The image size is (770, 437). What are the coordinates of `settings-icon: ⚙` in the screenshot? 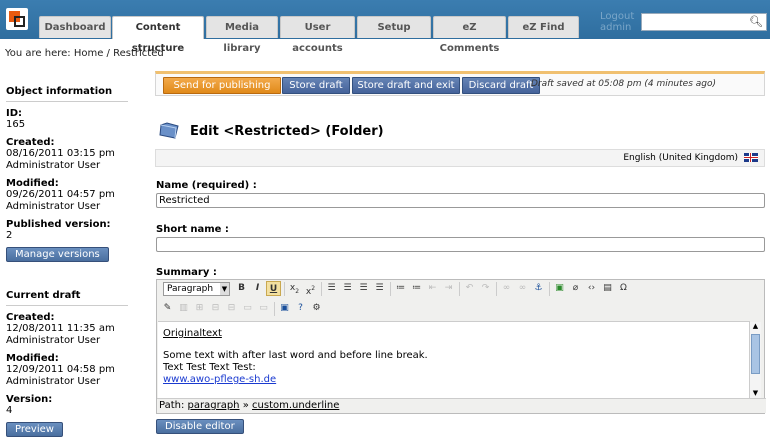 It's located at (316, 308).